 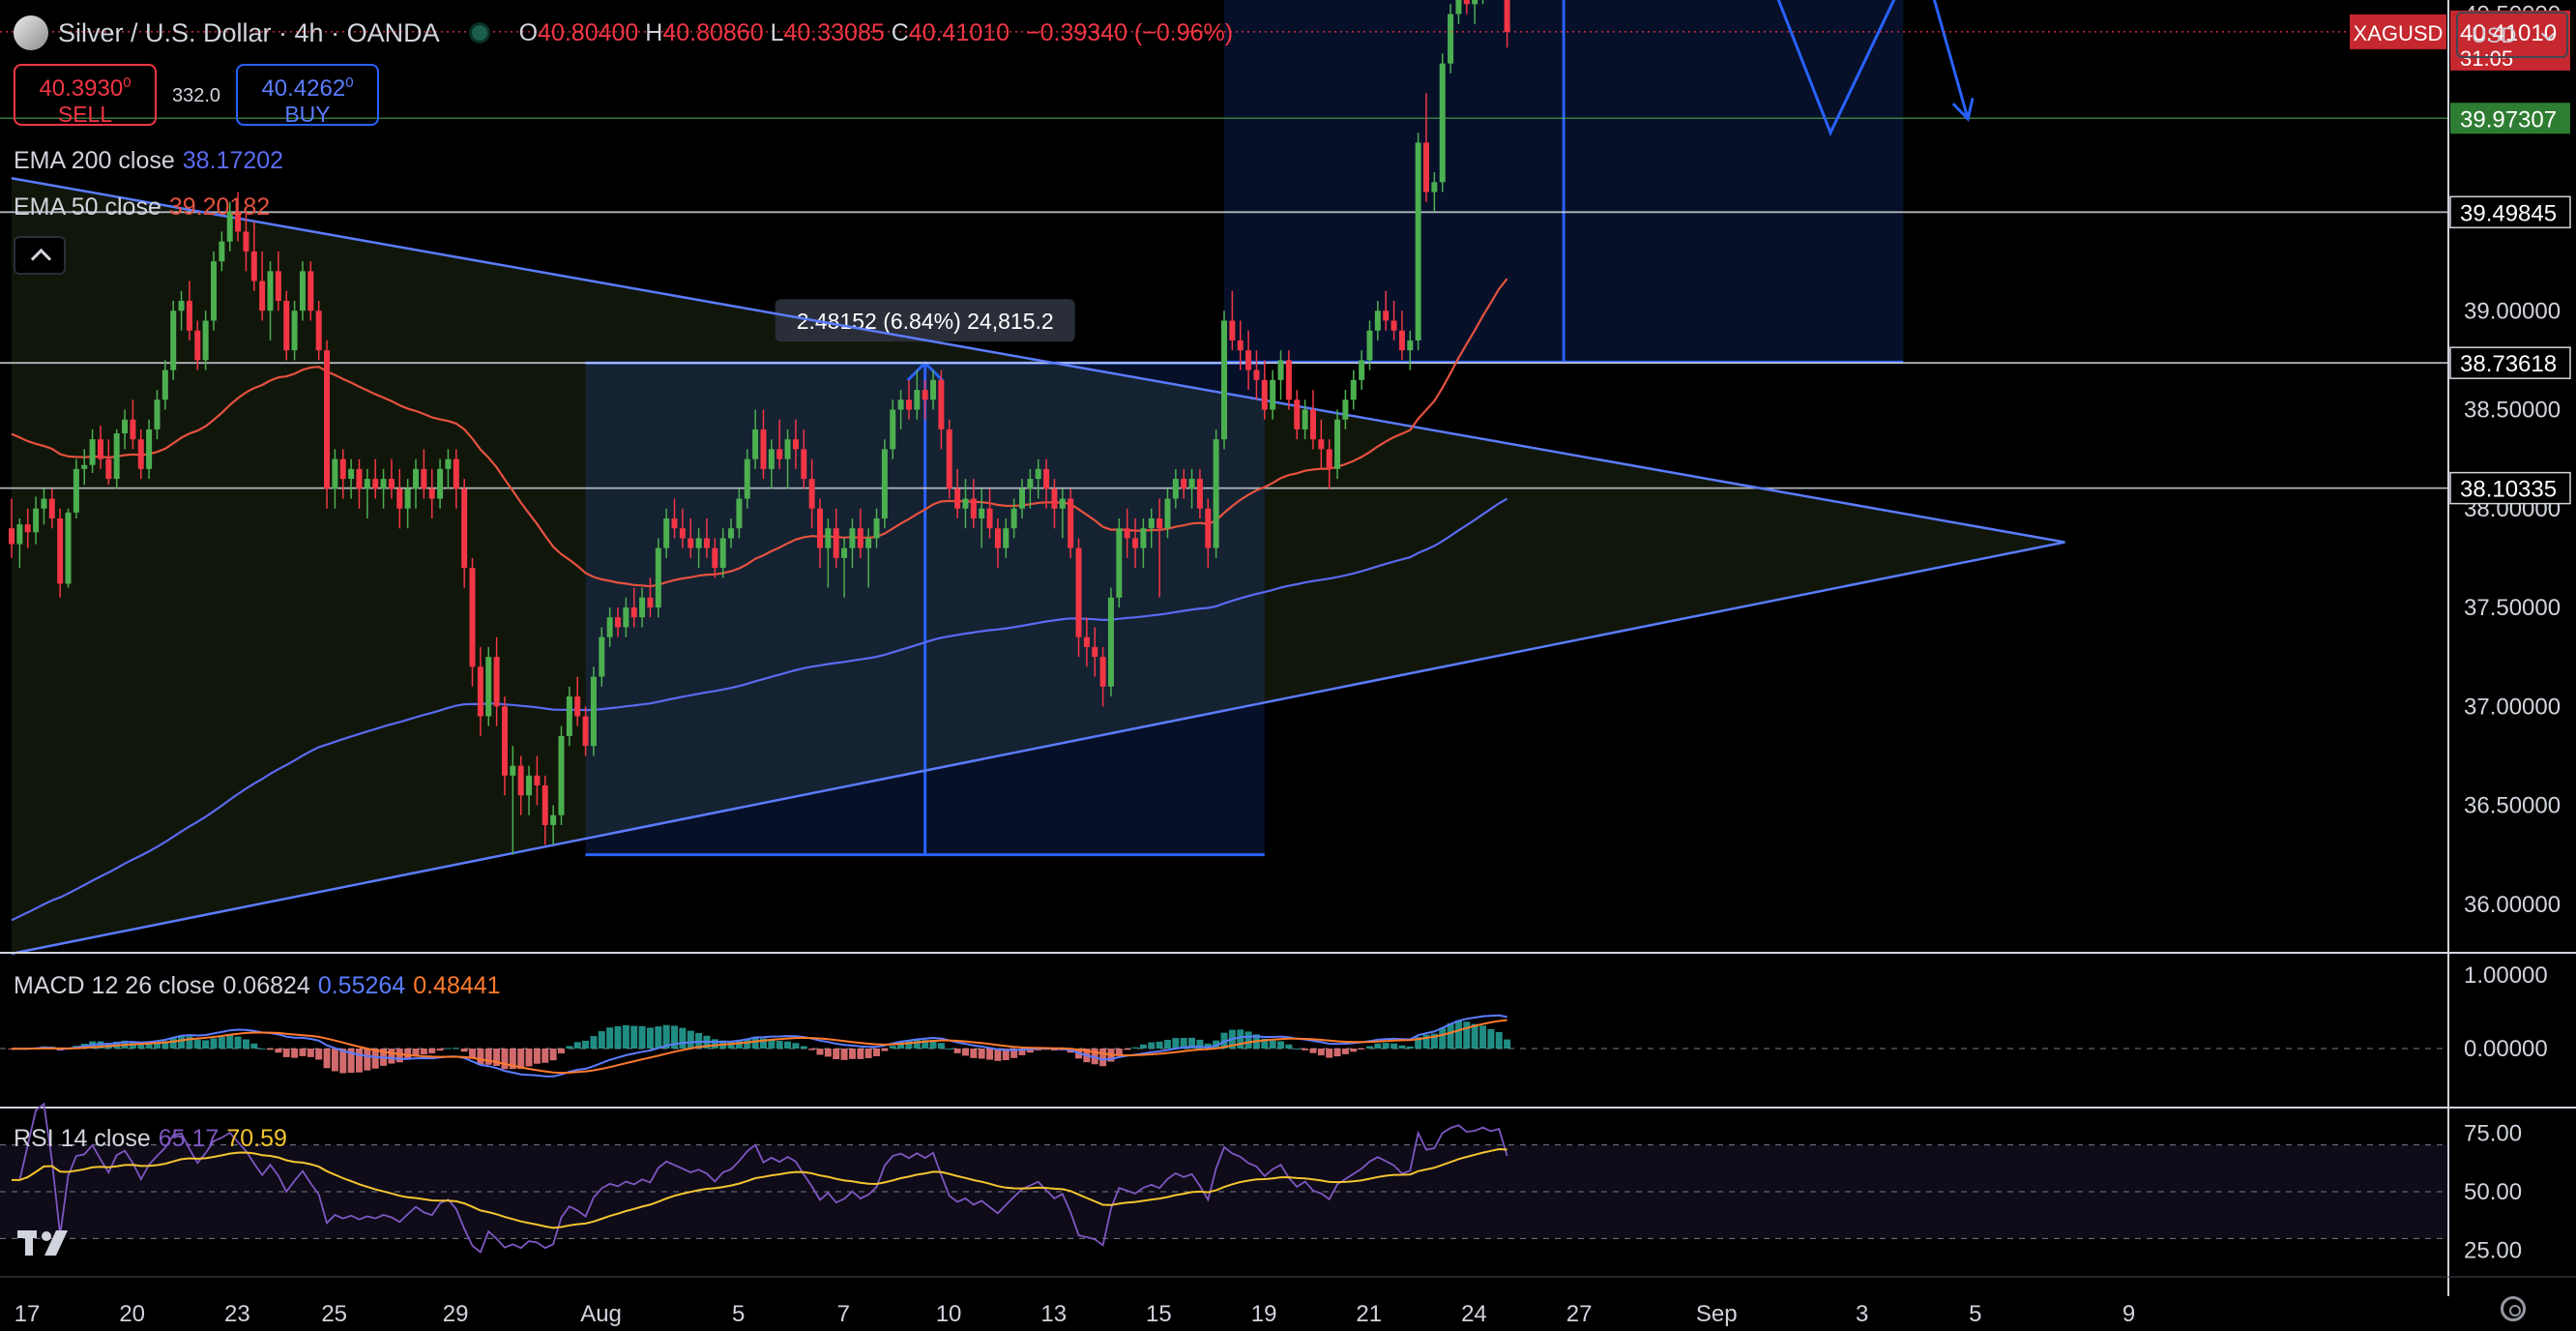 What do you see at coordinates (1130, 32) in the screenshot?
I see `change-value: −0.39340 (−0.96%)` at bounding box center [1130, 32].